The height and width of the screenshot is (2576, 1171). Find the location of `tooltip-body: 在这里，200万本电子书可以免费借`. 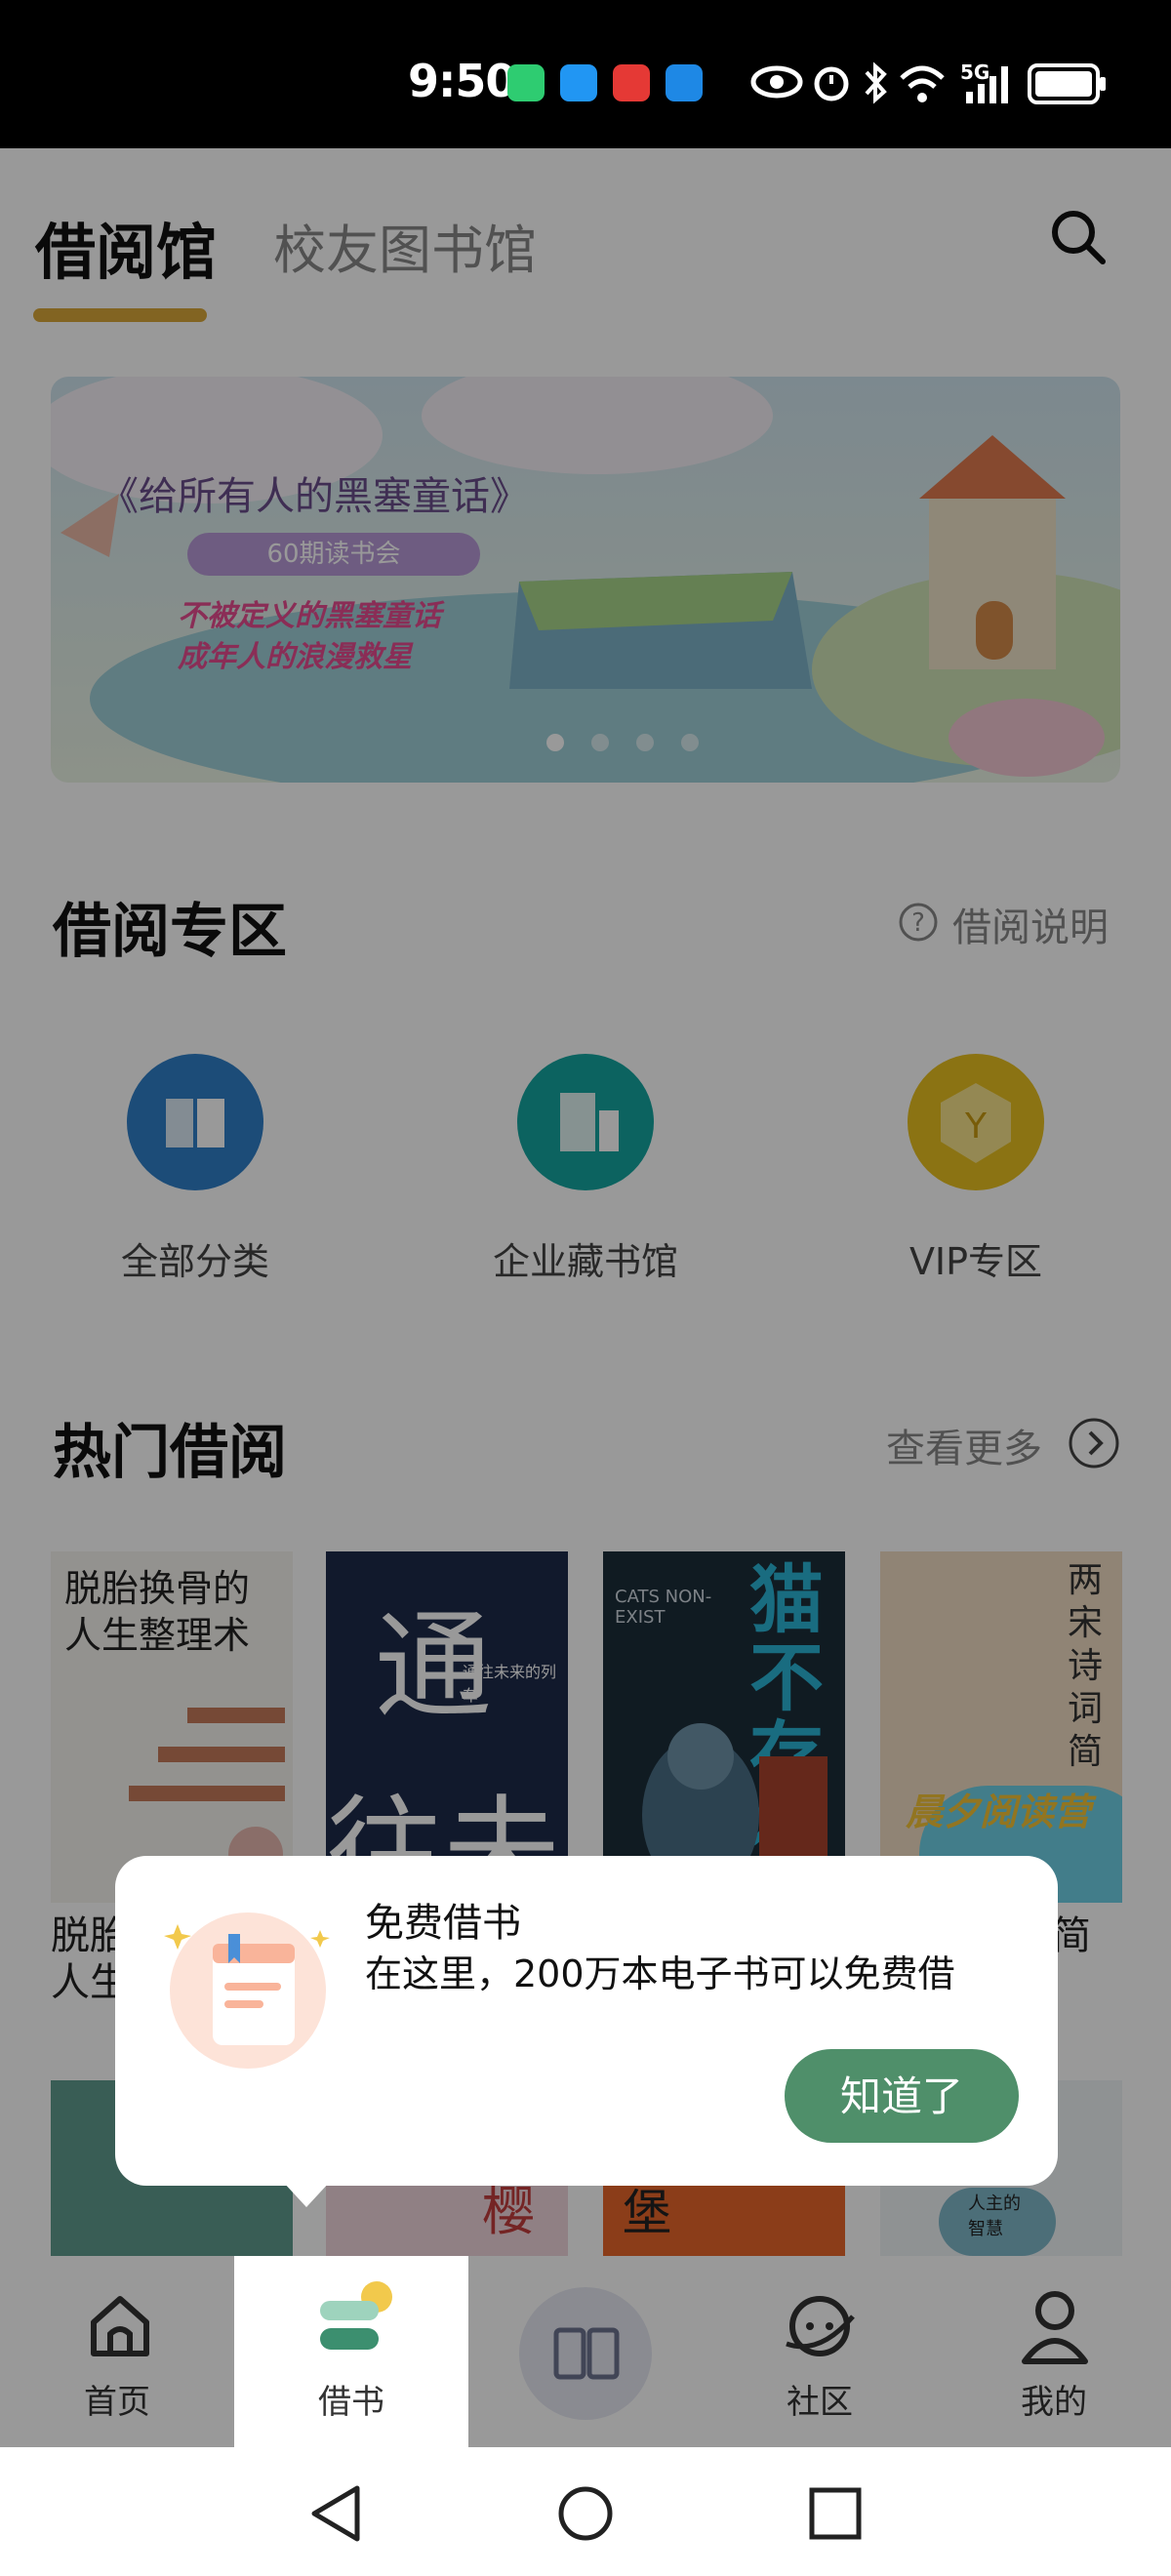

tooltip-body: 在这里，200万本电子书可以免费借 is located at coordinates (660, 1973).